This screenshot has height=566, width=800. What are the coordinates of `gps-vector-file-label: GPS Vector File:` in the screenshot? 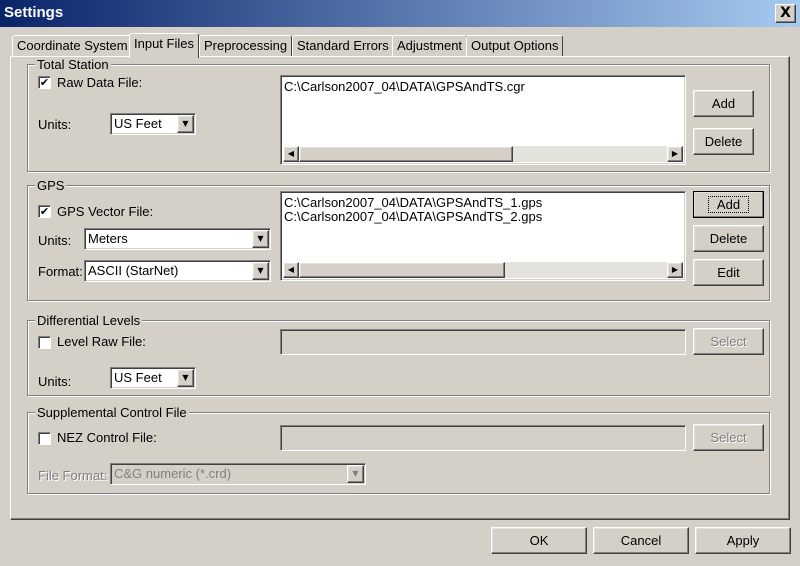 It's located at (105, 211).